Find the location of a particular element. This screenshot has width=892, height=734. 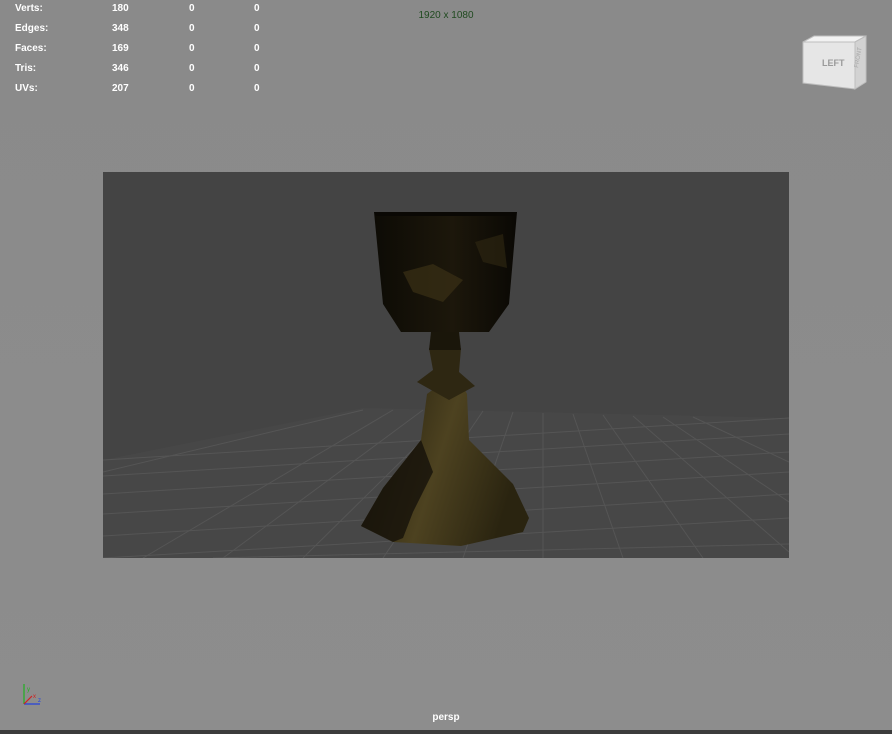

axis-indicator-icon: y x z is located at coordinates (32, 695).